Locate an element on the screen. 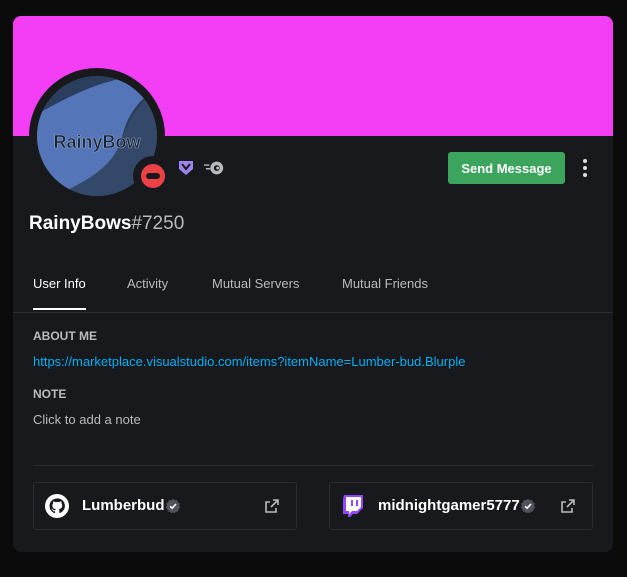 The height and width of the screenshot is (577, 627). nitro-boost-icon is located at coordinates (214, 168).